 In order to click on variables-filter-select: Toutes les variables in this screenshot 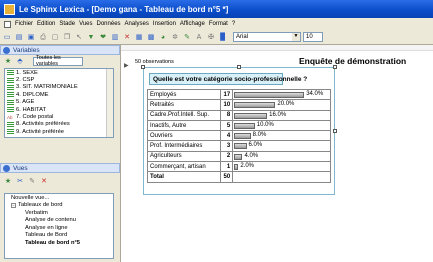, I will do `click(58, 61)`.